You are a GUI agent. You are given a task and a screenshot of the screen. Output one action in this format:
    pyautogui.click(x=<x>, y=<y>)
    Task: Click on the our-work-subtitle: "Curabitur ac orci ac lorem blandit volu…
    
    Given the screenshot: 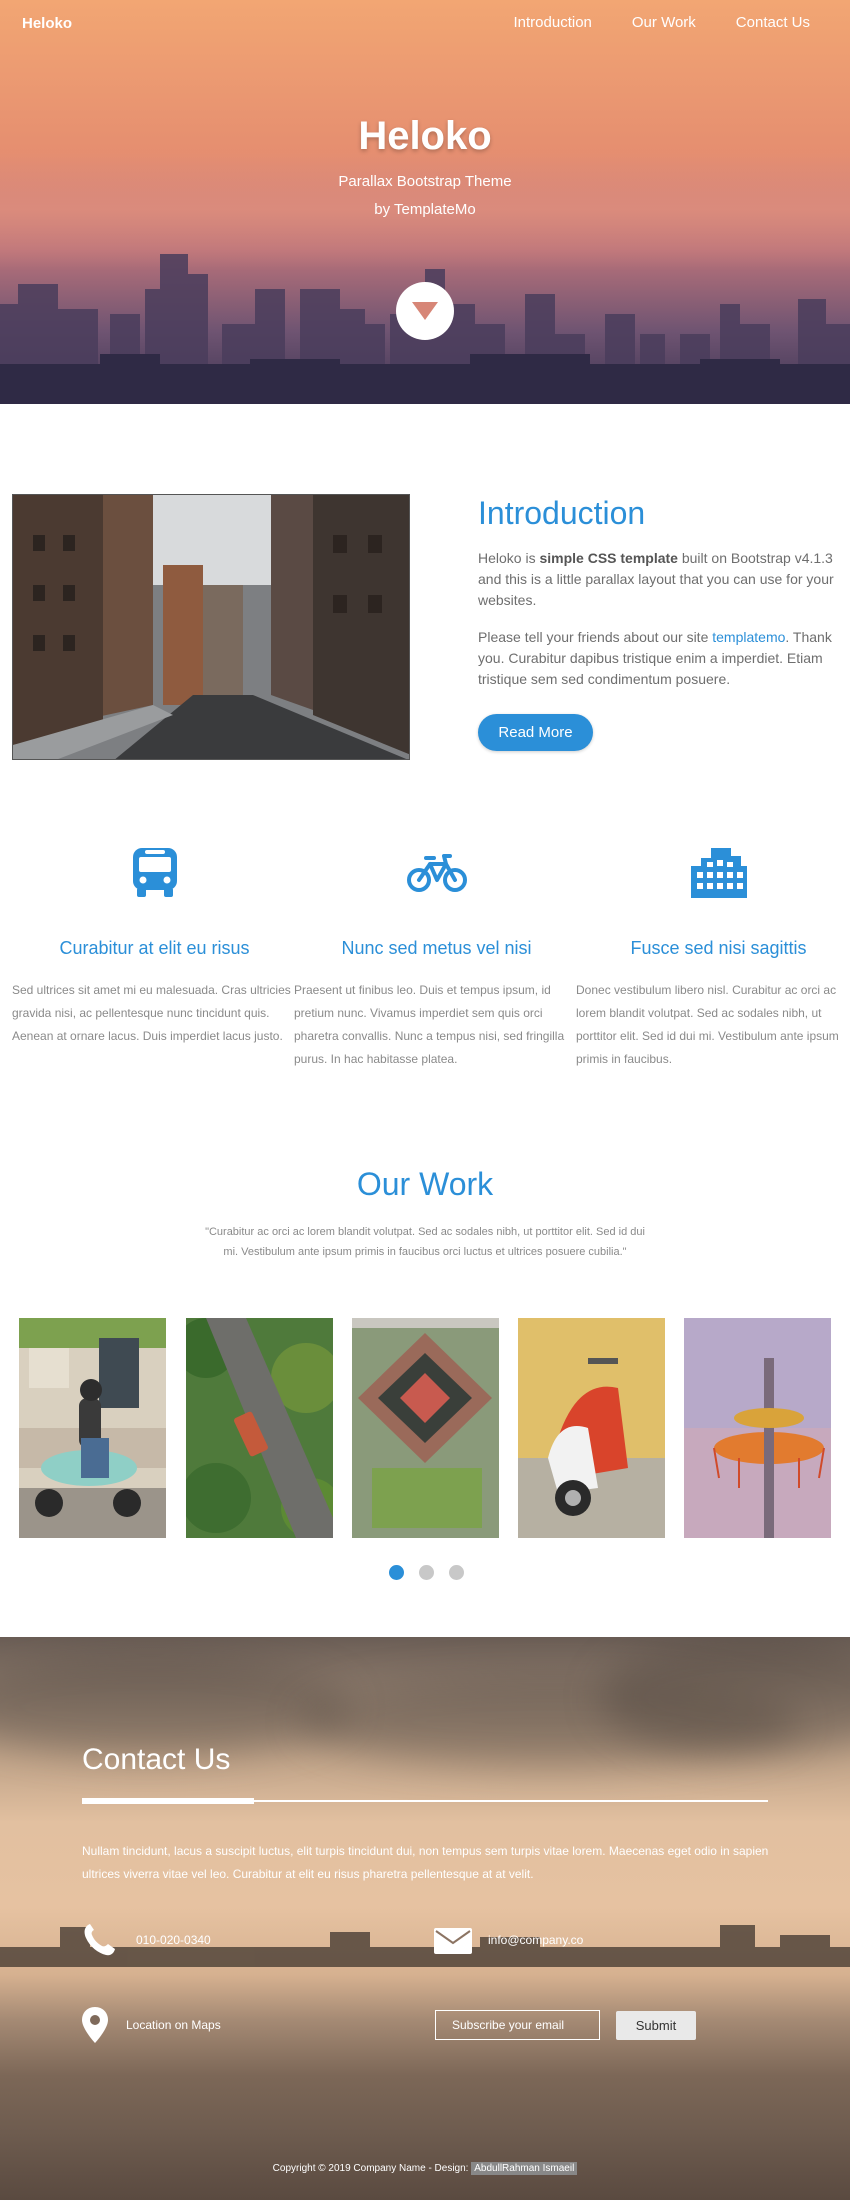 What is the action you would take?
    pyautogui.click(x=425, y=1242)
    